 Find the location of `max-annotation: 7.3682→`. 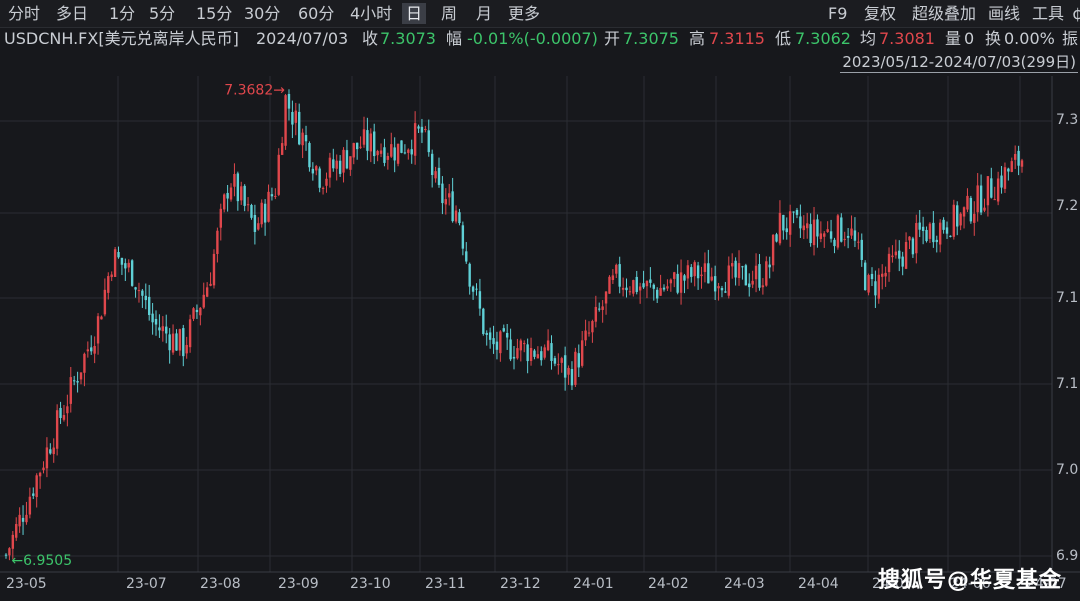

max-annotation: 7.3682→ is located at coordinates (254, 90).